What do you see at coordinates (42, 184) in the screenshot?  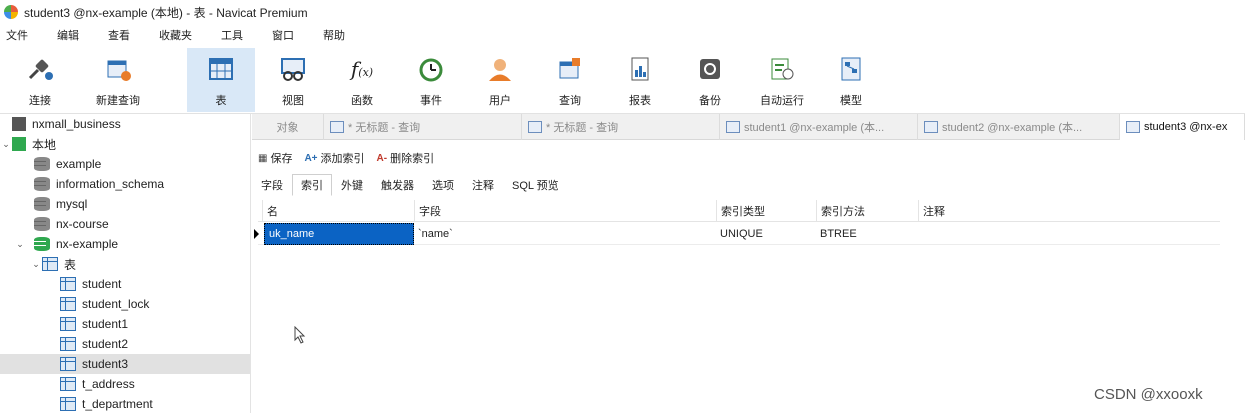 I see `database-icon` at bounding box center [42, 184].